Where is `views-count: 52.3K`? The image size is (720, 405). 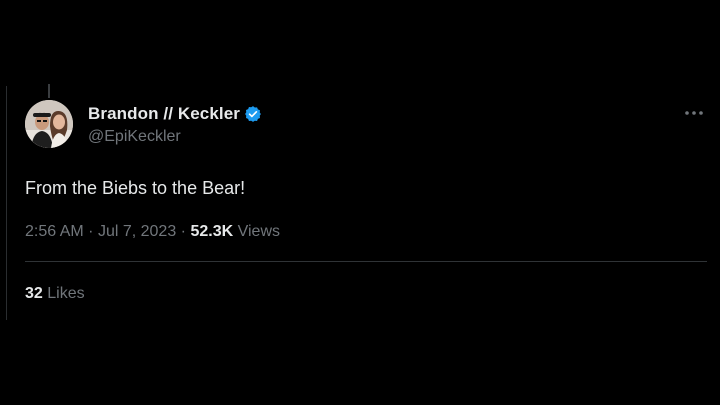 views-count: 52.3K is located at coordinates (212, 231).